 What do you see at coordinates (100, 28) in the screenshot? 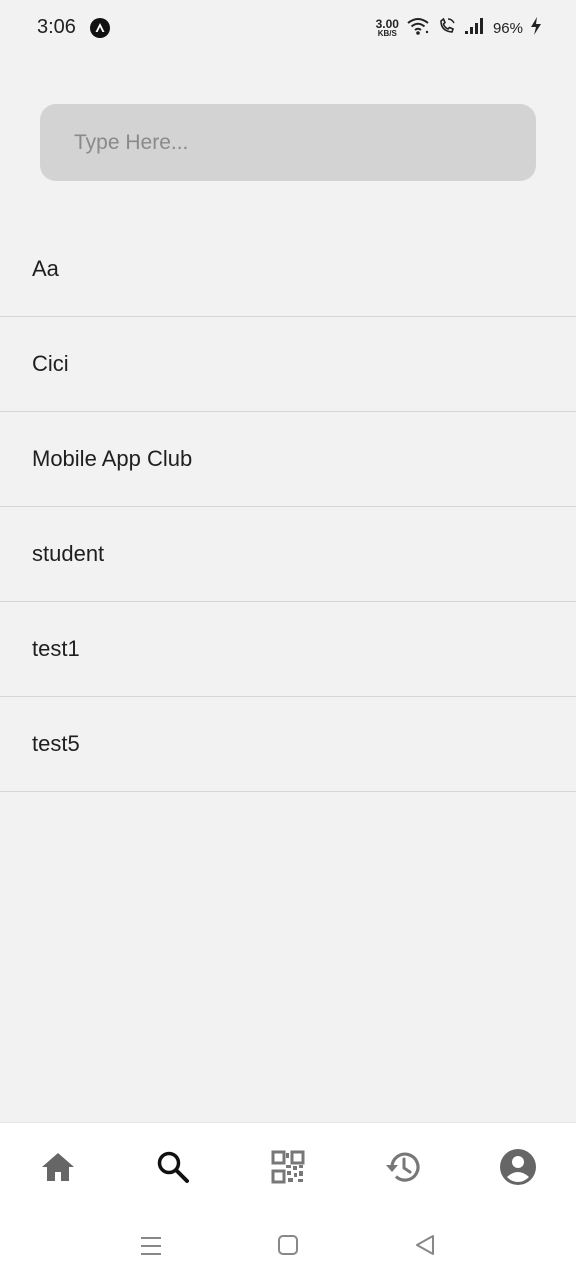
I see `app-notification-icon` at bounding box center [100, 28].